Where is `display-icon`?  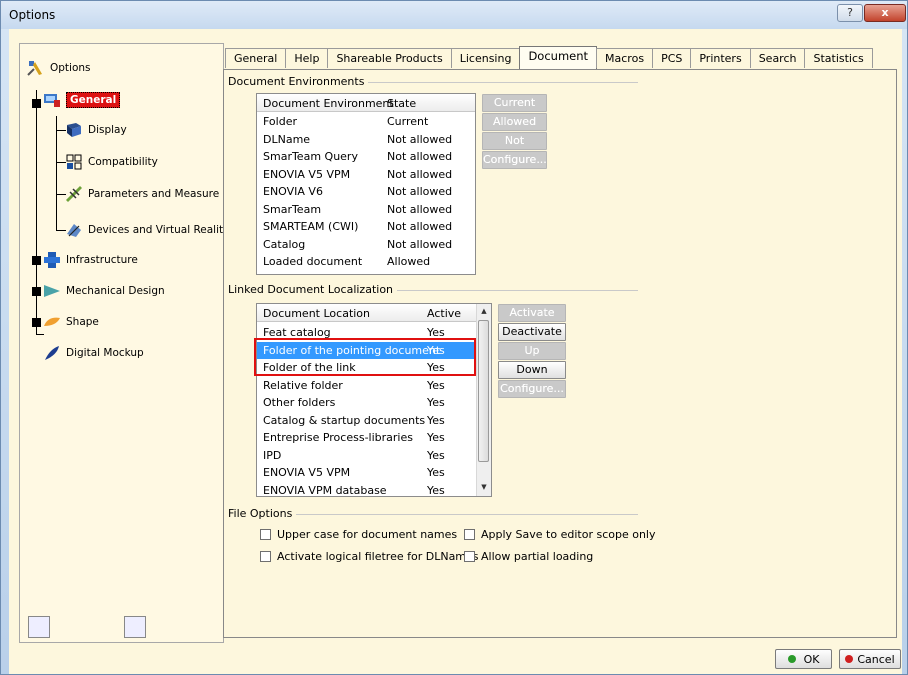 display-icon is located at coordinates (74, 130).